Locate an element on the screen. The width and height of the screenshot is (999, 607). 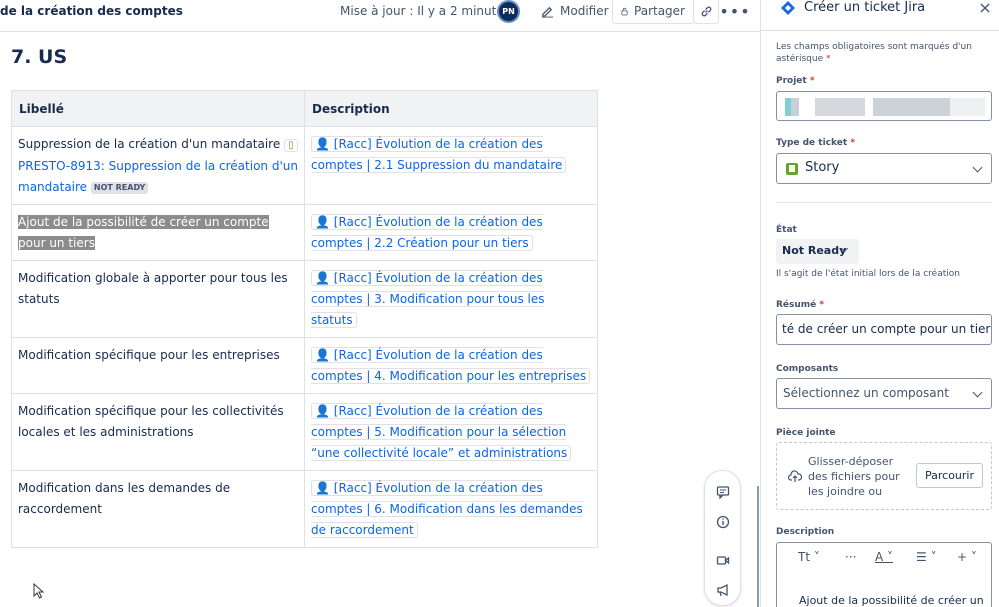
megaphone-icon is located at coordinates (723, 590).